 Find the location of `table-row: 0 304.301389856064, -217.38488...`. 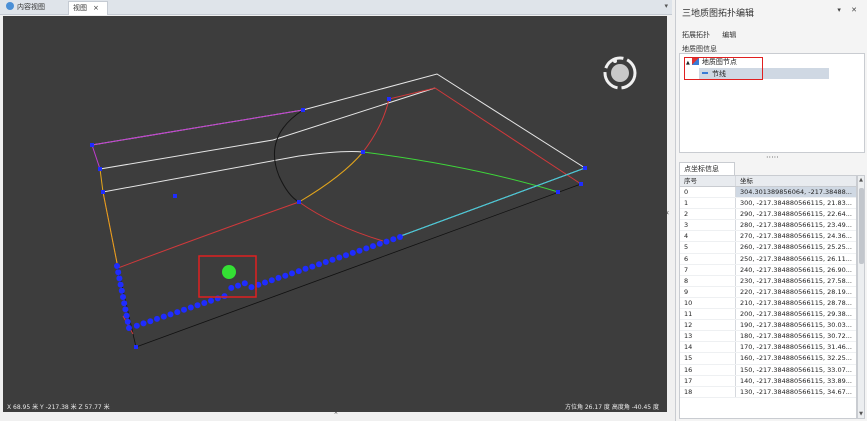

table-row: 0 304.301389856064, -217.38488... is located at coordinates (768, 193).